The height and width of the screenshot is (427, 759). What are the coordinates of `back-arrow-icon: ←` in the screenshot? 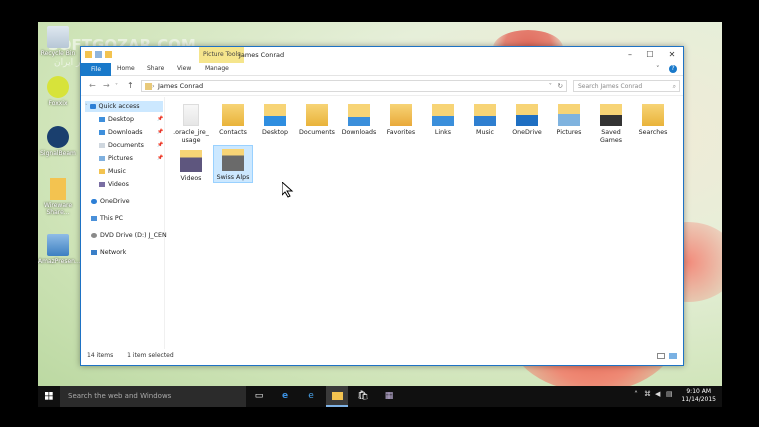 It's located at (92, 85).